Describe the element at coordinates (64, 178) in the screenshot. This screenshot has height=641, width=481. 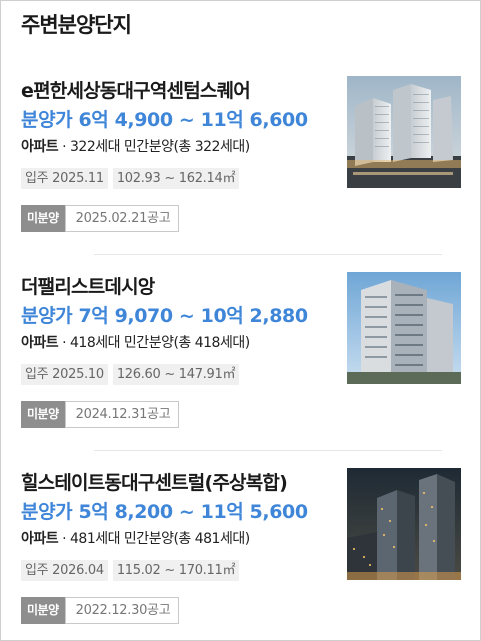
I see `movein-chip: 입주 2025.11` at that location.